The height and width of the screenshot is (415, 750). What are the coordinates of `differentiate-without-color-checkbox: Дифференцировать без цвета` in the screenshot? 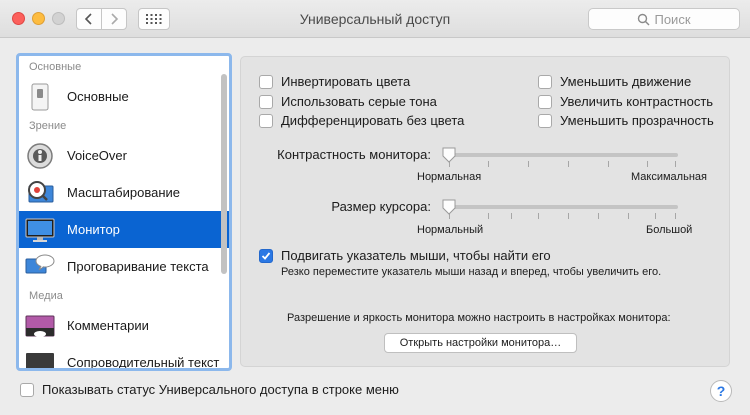 It's located at (361, 120).